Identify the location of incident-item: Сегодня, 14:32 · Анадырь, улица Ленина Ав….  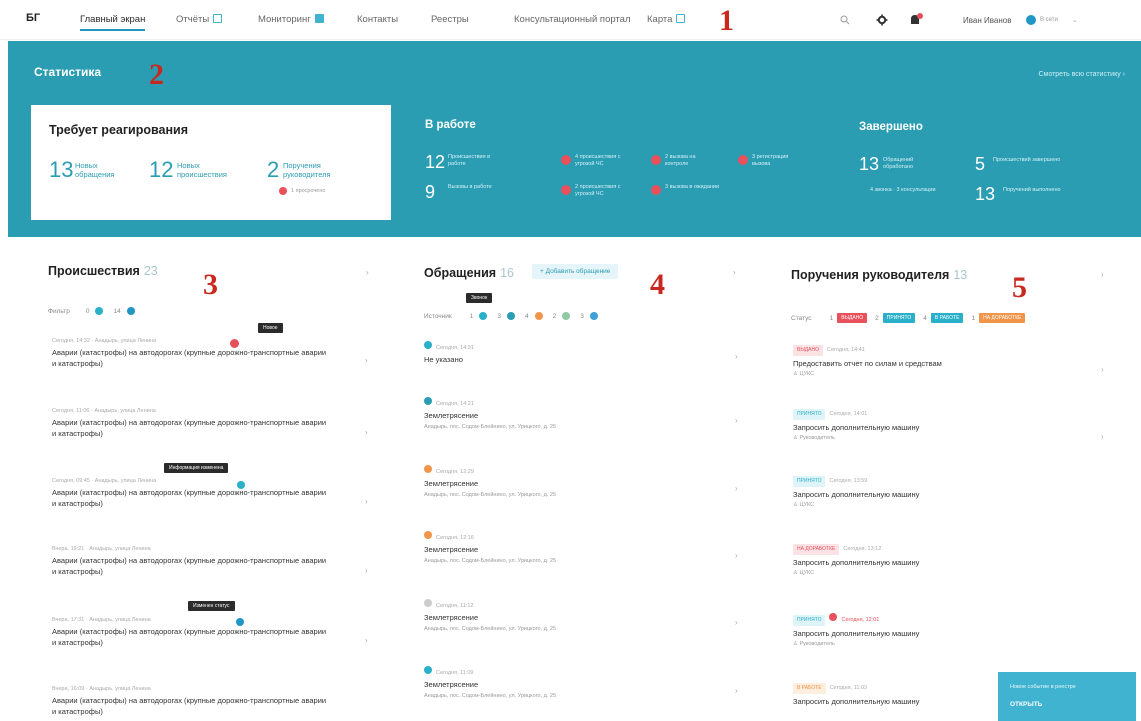
(192, 353).